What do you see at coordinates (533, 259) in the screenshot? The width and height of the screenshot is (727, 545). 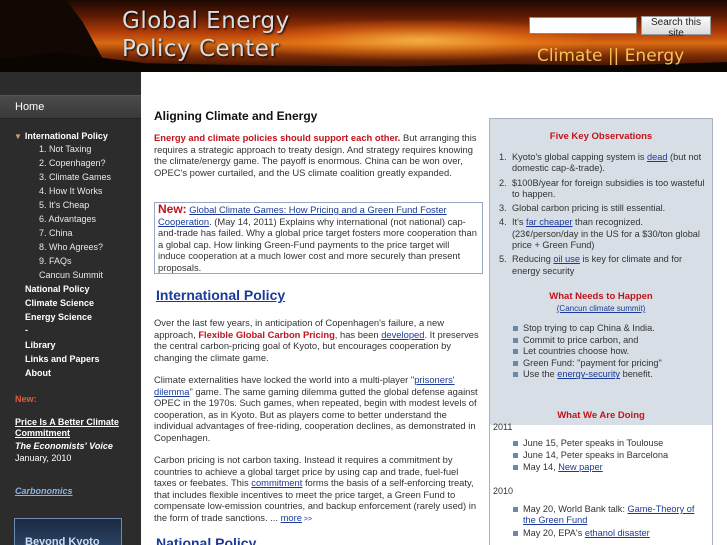 I see `text-span: Reducing` at bounding box center [533, 259].